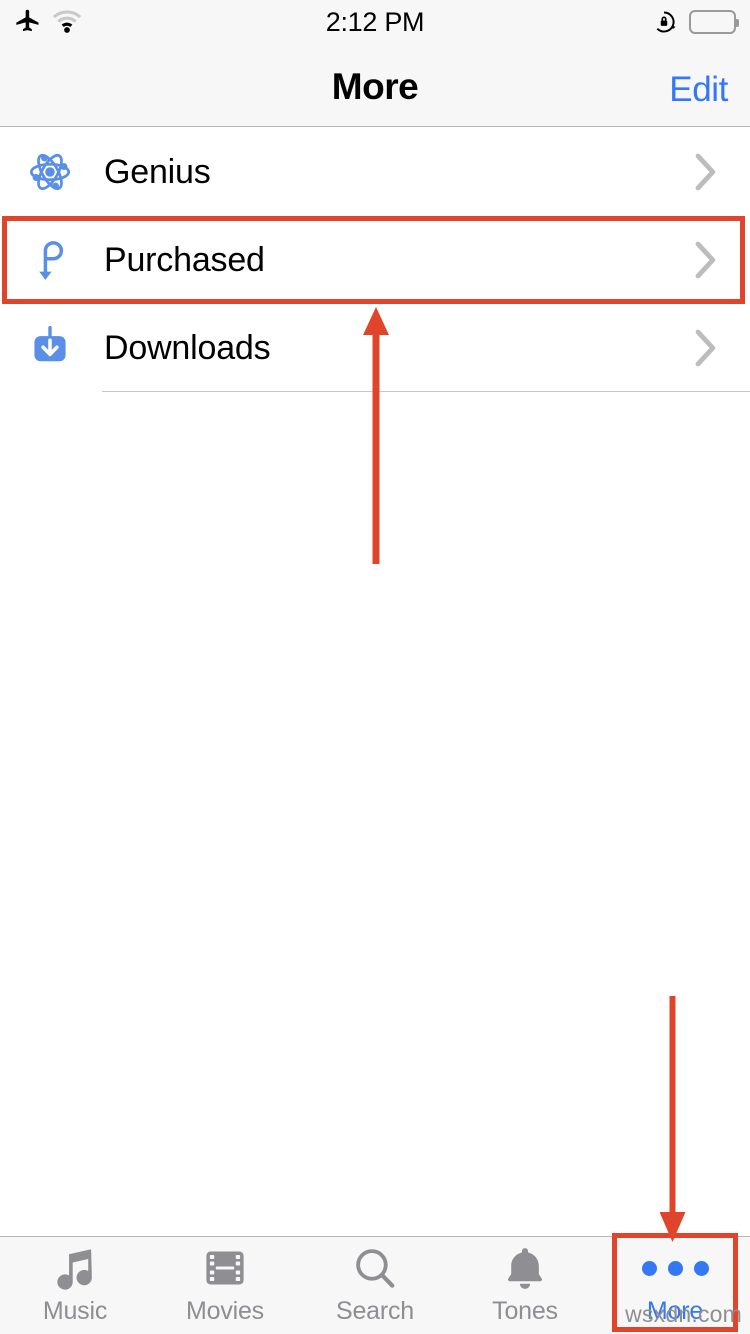 The width and height of the screenshot is (750, 1334). Describe the element at coordinates (375, 1268) in the screenshot. I see `search-icon` at that location.